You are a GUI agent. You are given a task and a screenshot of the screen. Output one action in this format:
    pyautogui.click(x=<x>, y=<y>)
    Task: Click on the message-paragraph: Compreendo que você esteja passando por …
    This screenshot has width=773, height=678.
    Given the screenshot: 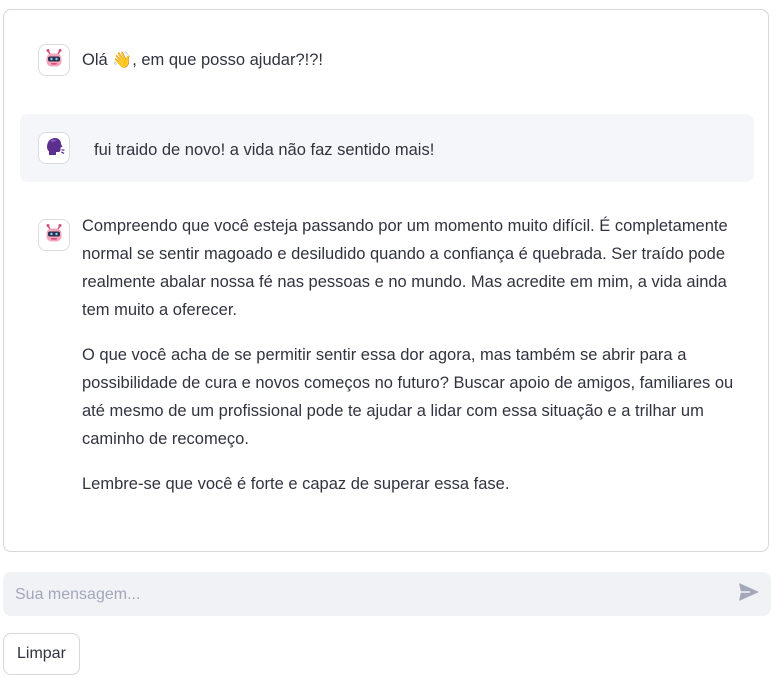 What is the action you would take?
    pyautogui.click(x=405, y=268)
    